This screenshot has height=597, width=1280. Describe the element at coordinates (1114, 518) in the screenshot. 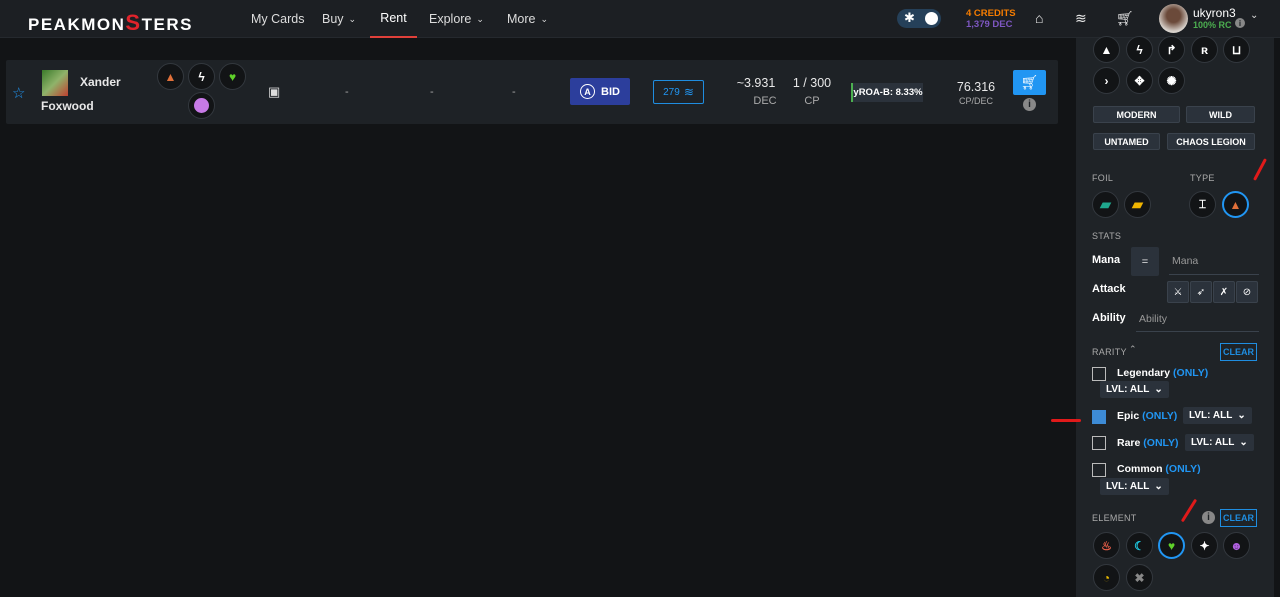

I see `element-label: ELEMENT` at that location.